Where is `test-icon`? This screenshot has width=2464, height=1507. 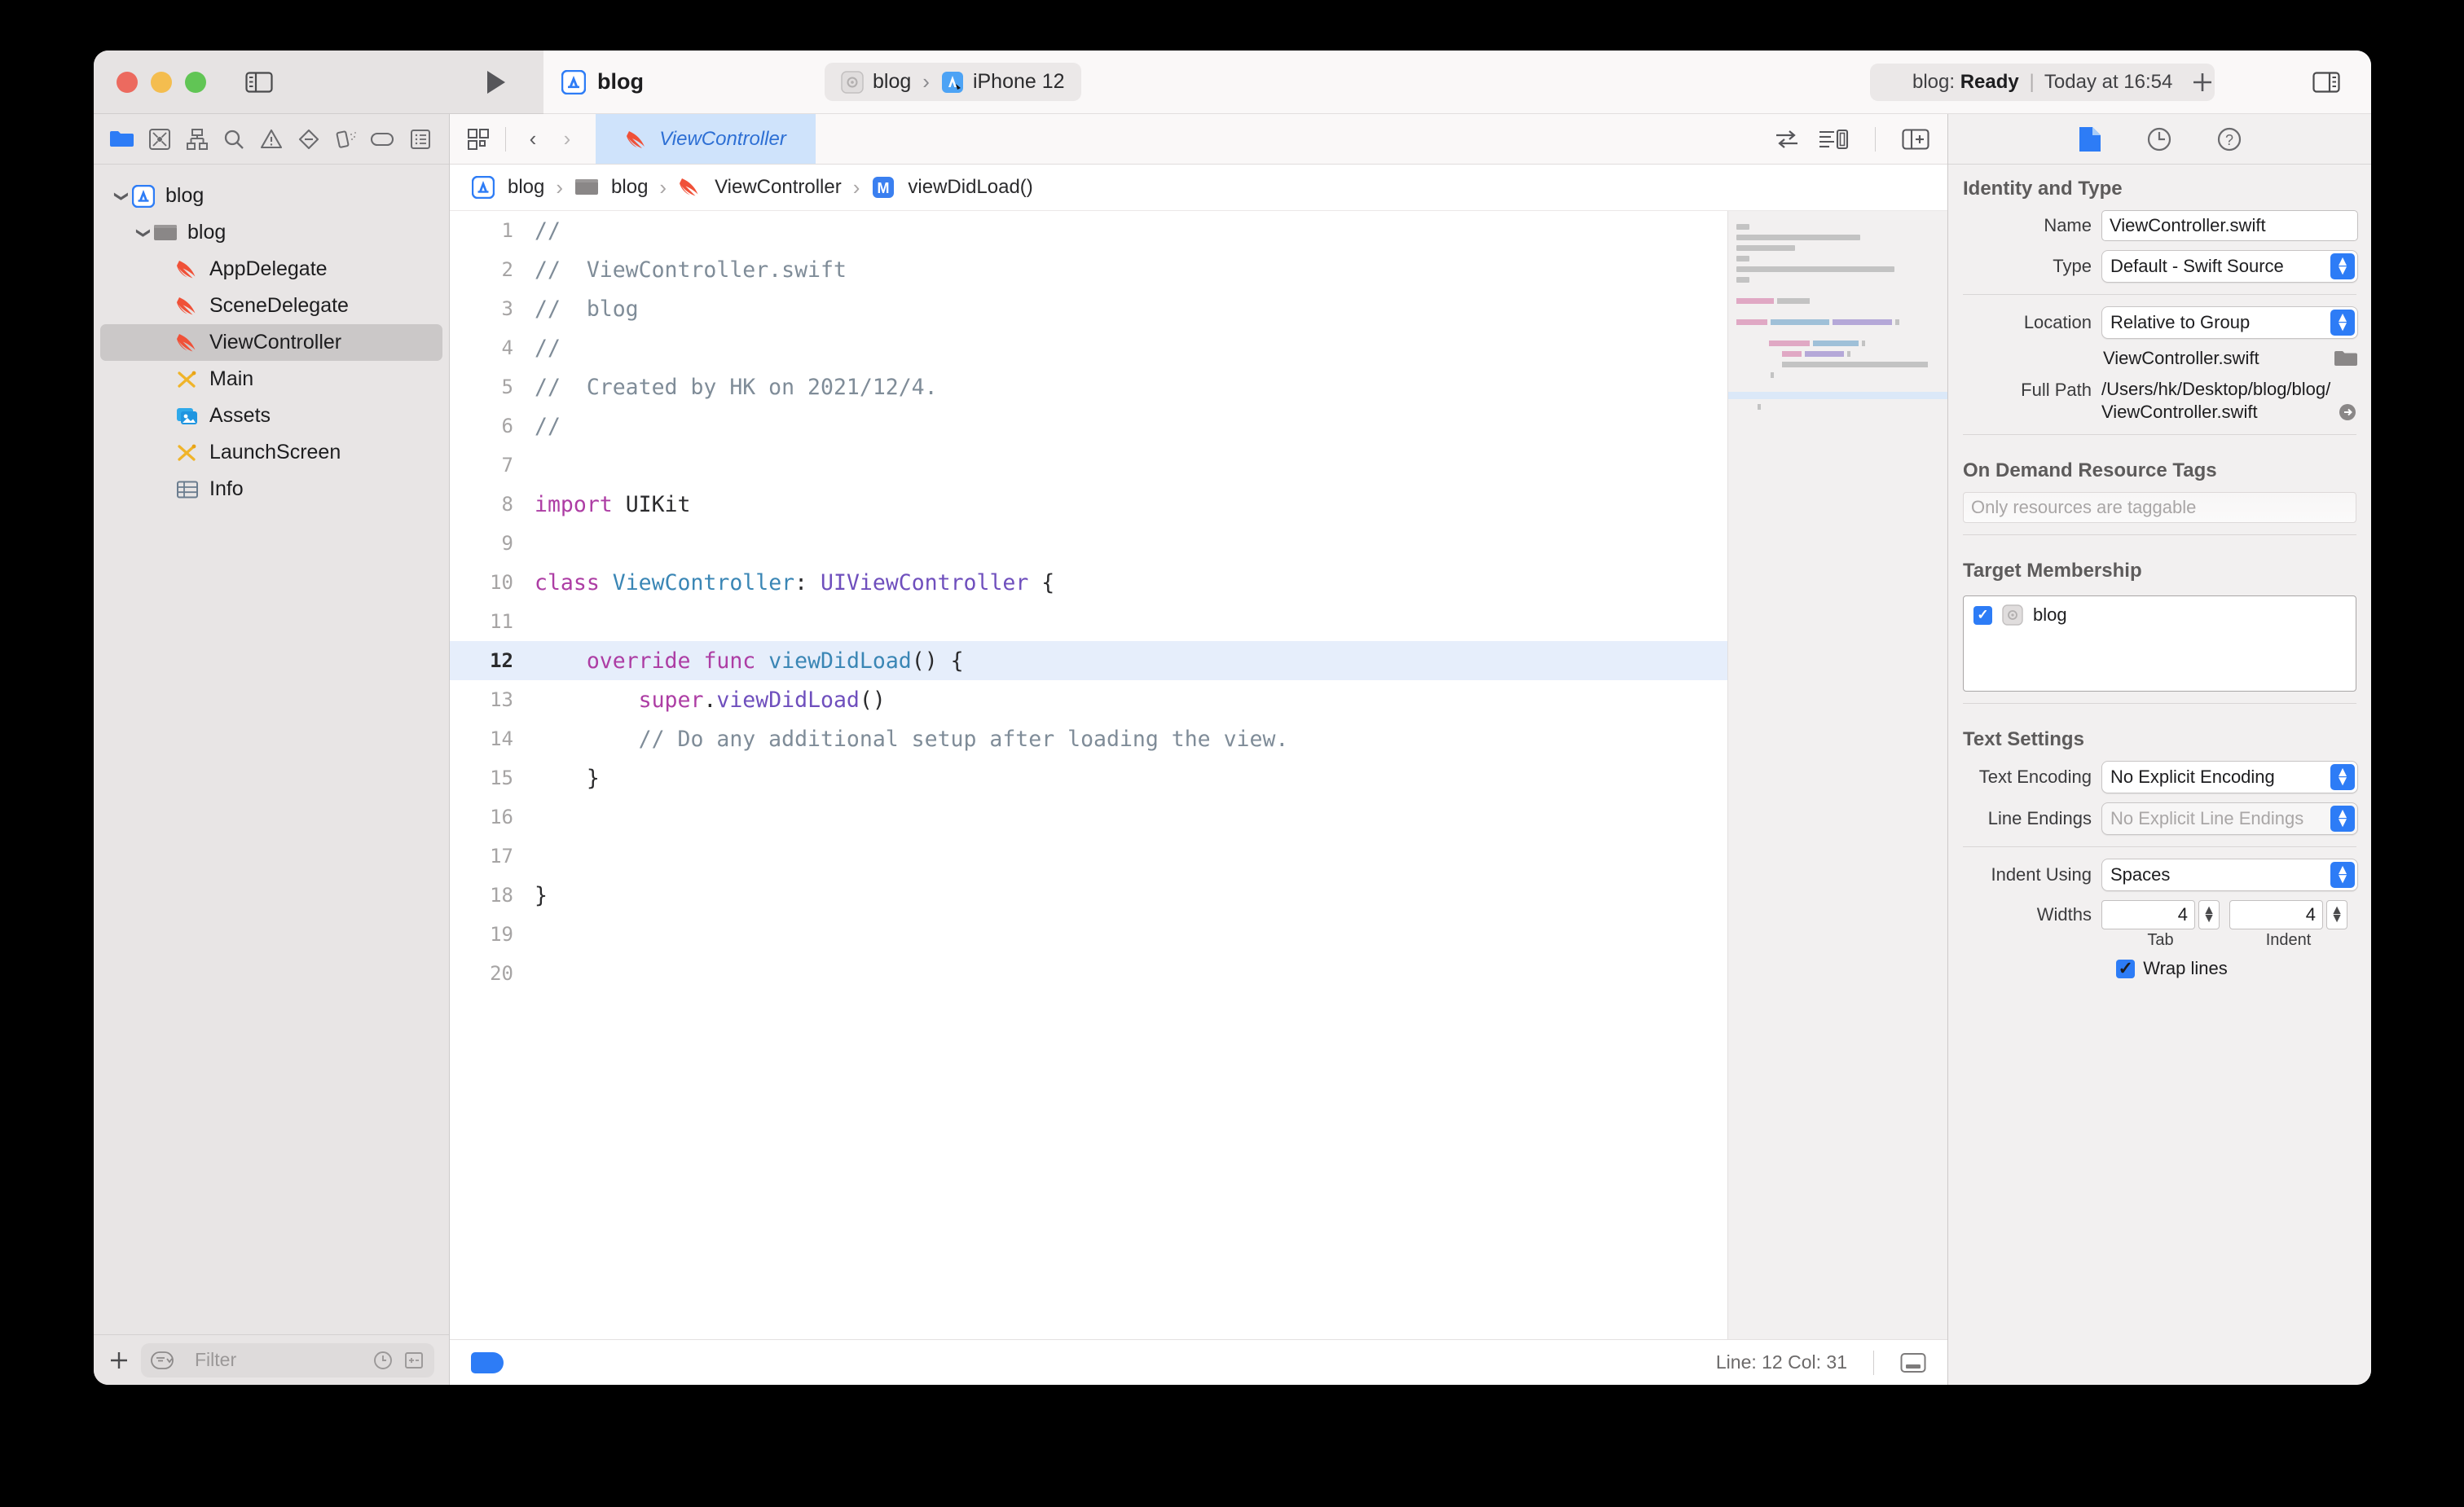 test-icon is located at coordinates (346, 139).